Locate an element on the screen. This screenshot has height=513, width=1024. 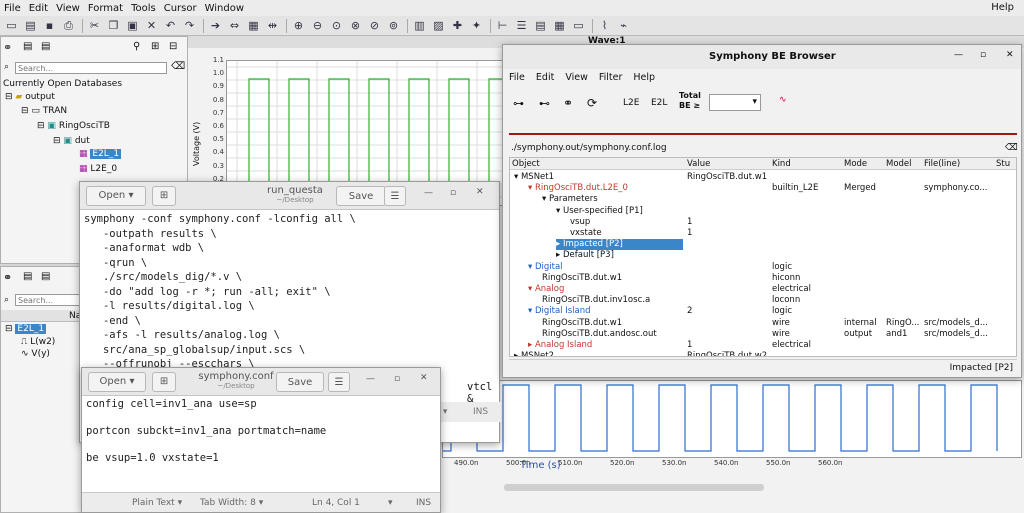
column-file-line: File(line) is located at coordinates (942, 164).